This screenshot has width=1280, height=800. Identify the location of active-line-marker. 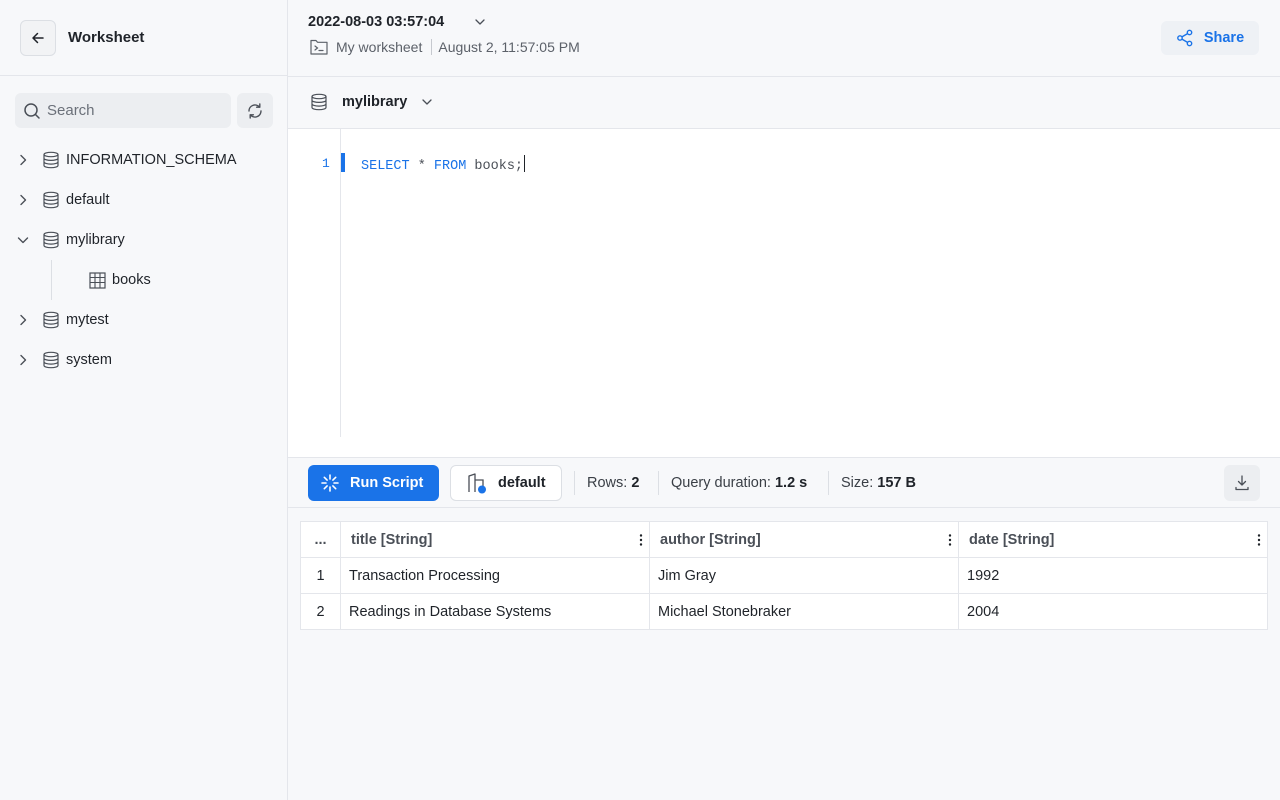
(343, 162).